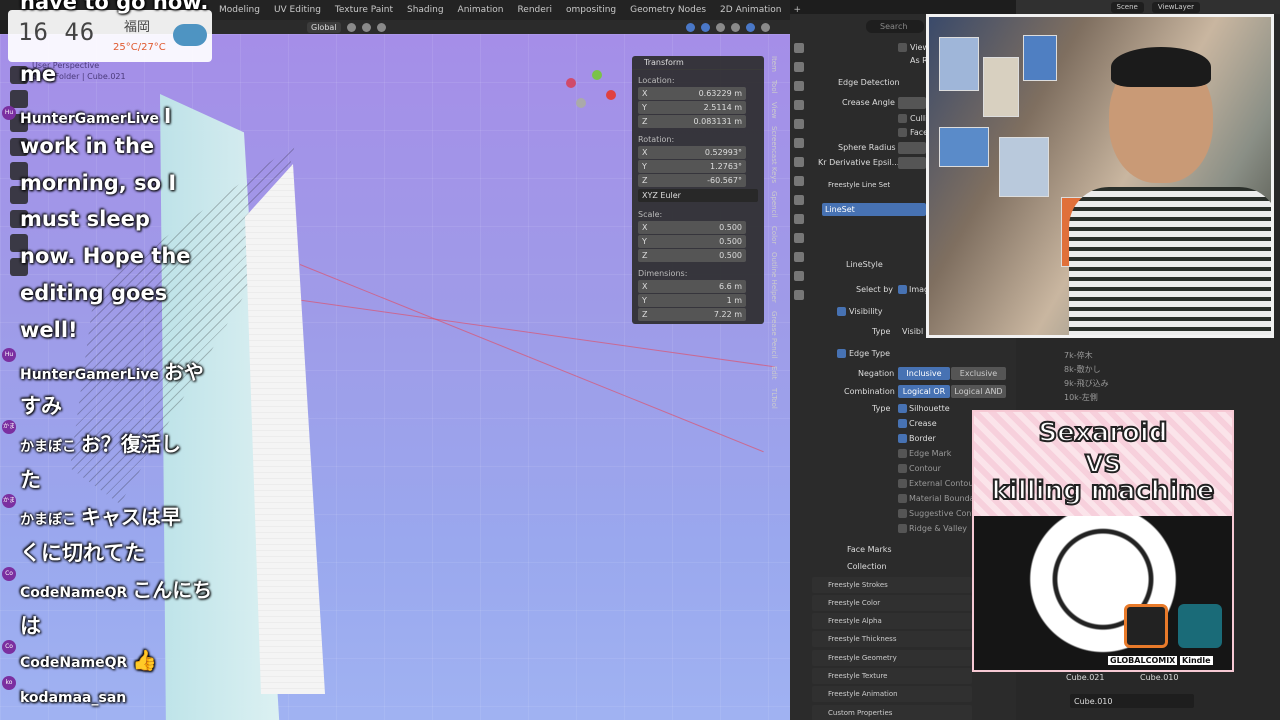  What do you see at coordinates (19, 219) in the screenshot?
I see `annotate-tool-icon` at bounding box center [19, 219].